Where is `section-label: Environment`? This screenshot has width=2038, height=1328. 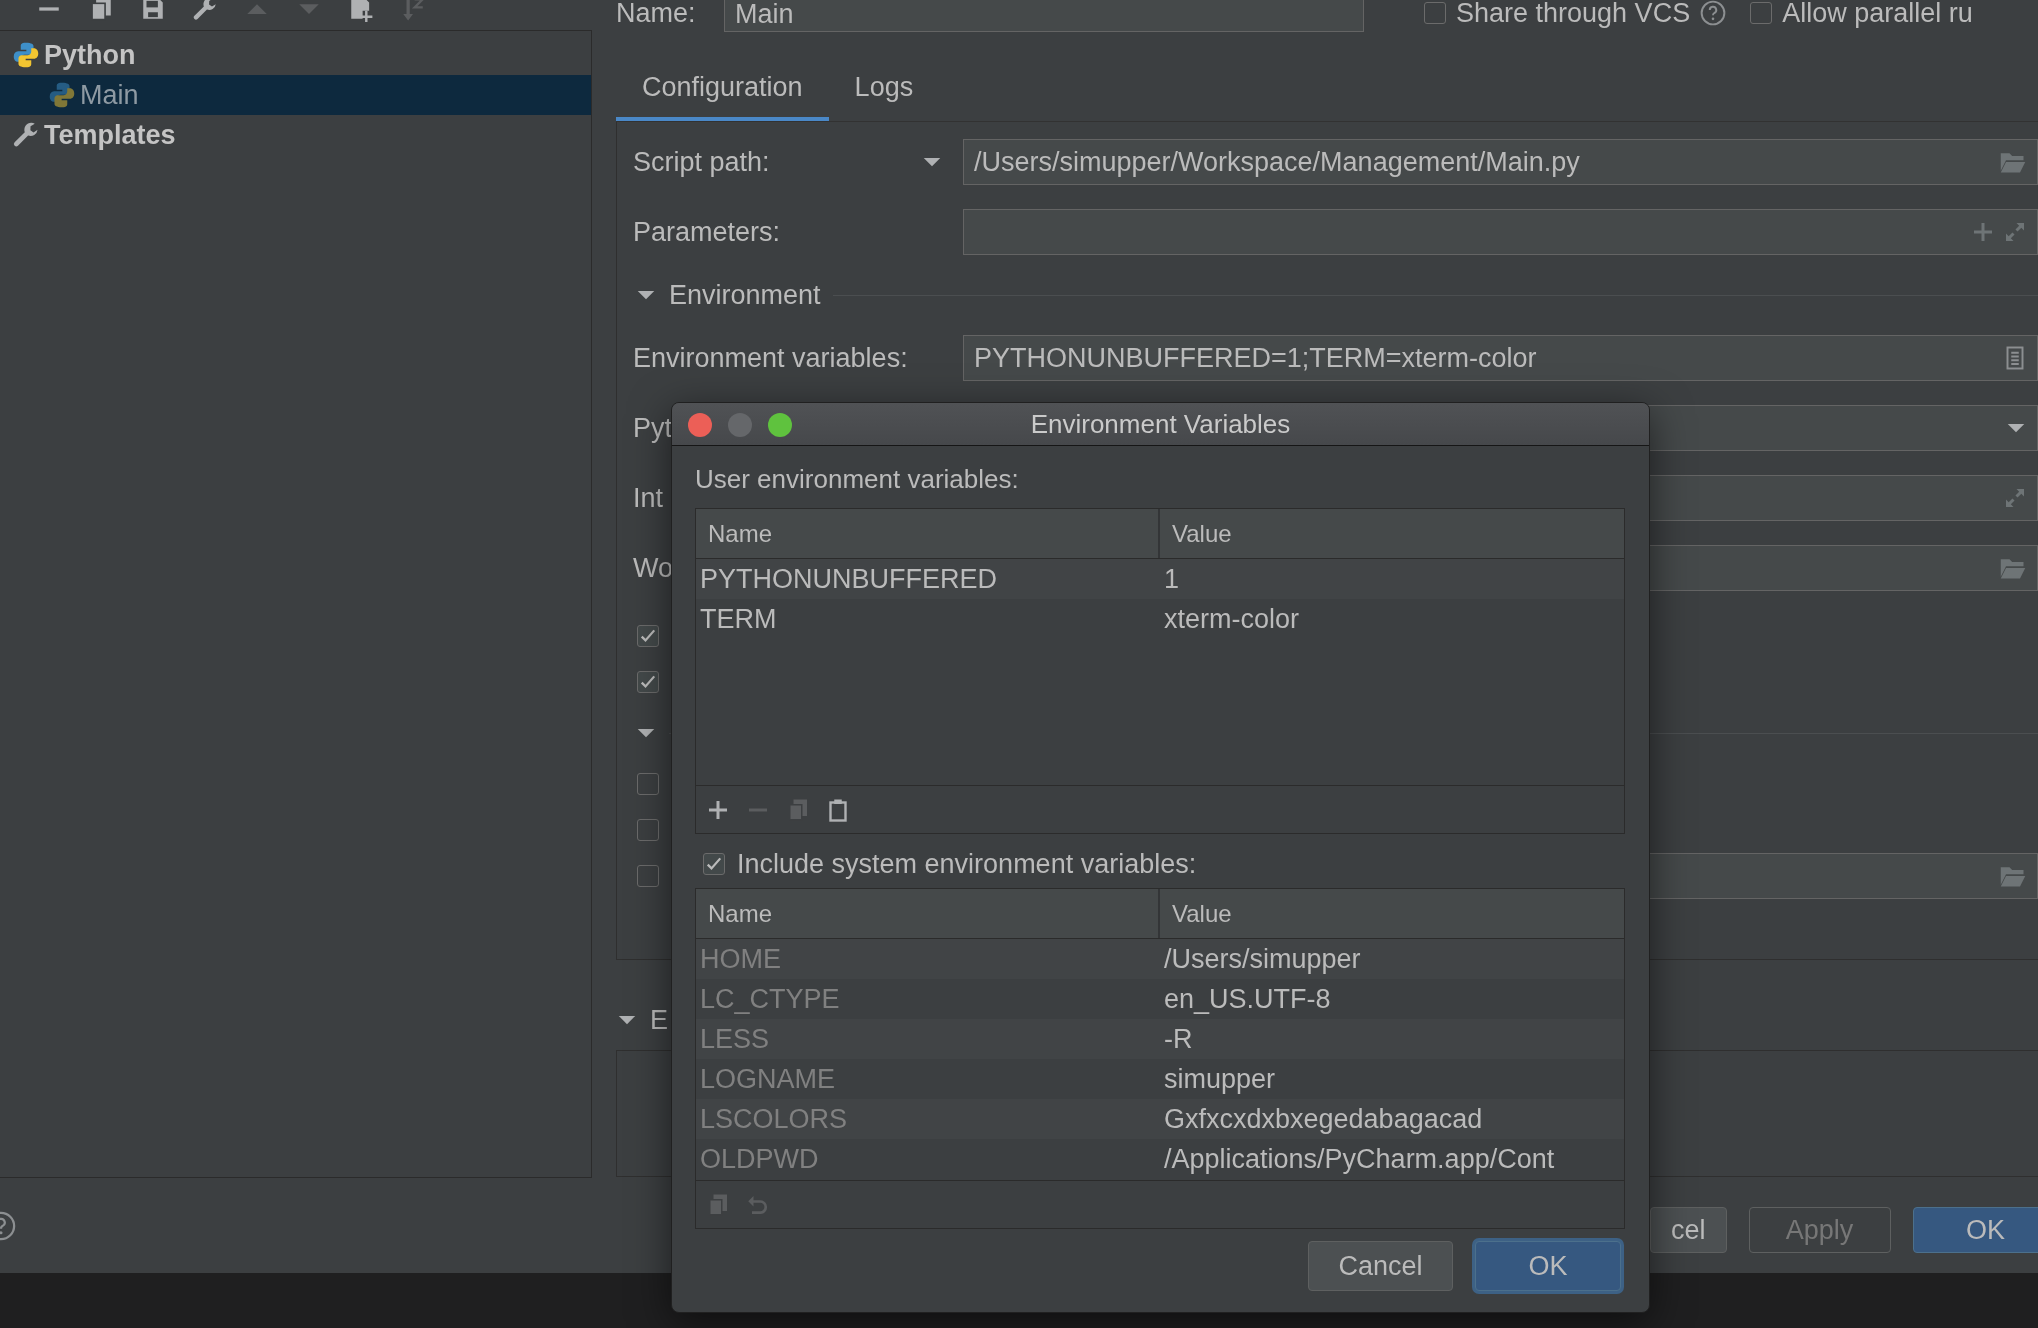
section-label: Environment is located at coordinates (745, 295).